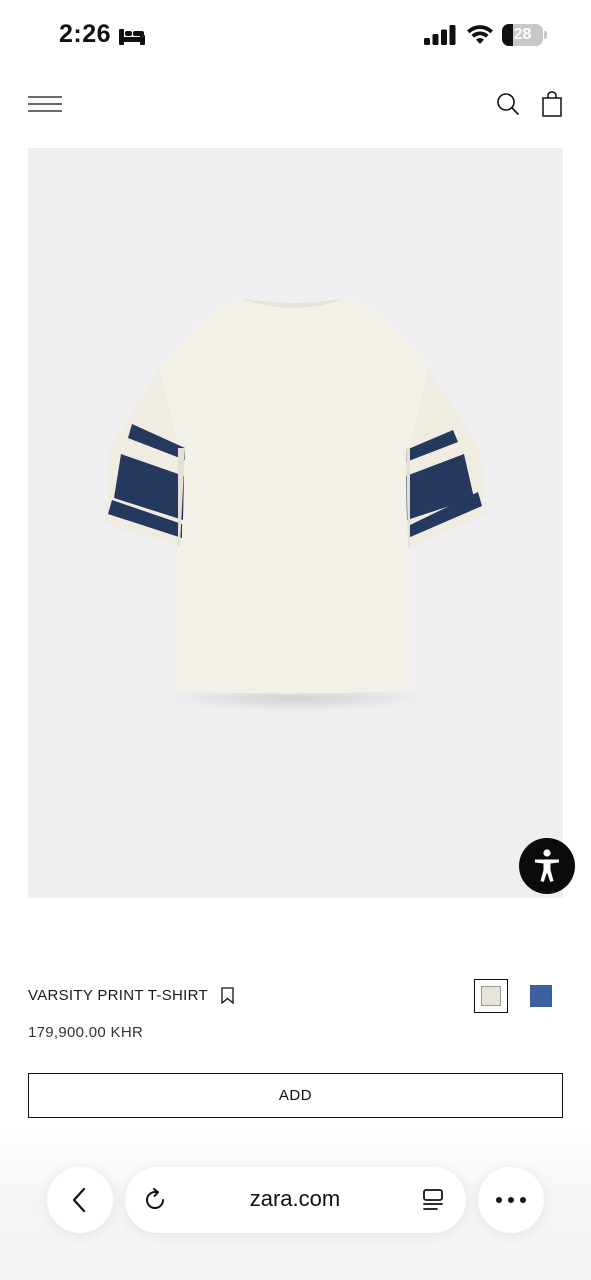 The height and width of the screenshot is (1280, 591). Describe the element at coordinates (295, 1199) in the screenshot. I see `url-text: zara.com` at that location.